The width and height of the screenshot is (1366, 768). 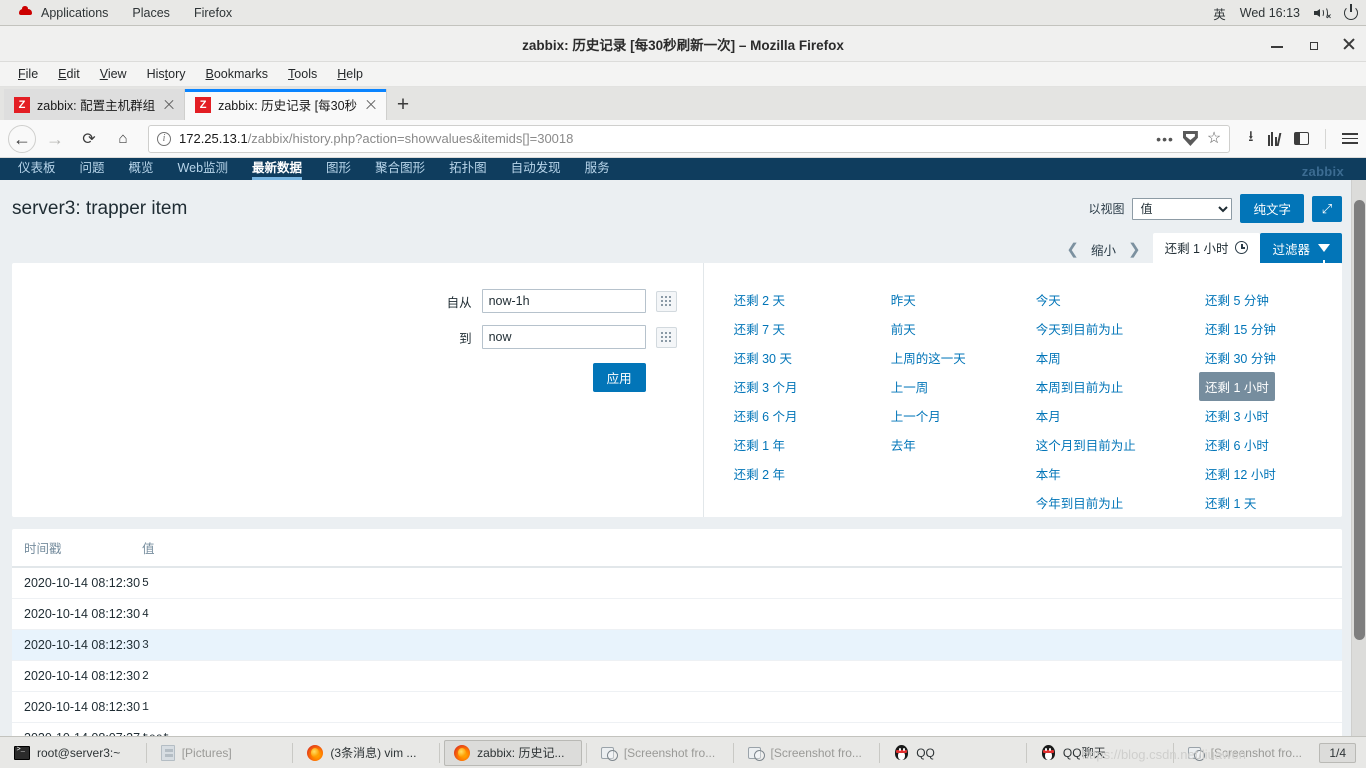 What do you see at coordinates (677, 707) in the screenshot?
I see `table-row: 2020-10-14 08:12:30 1` at bounding box center [677, 707].